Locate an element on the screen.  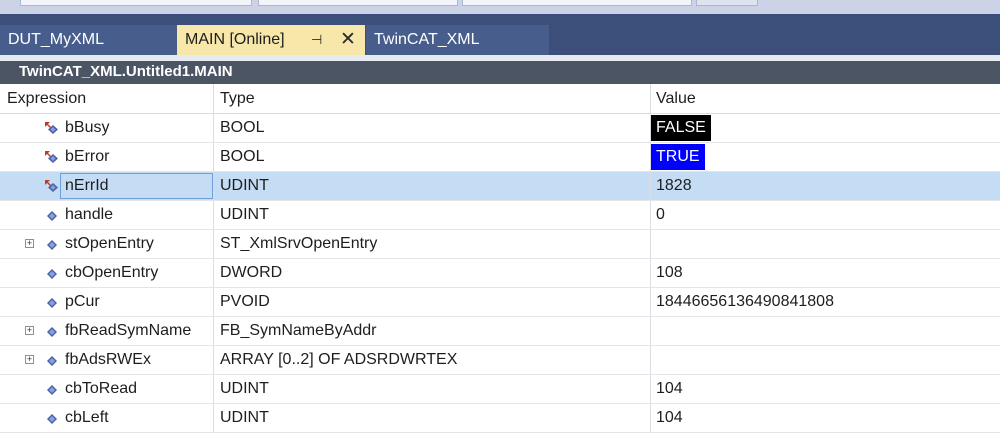
value-cell: 0 is located at coordinates (660, 215).